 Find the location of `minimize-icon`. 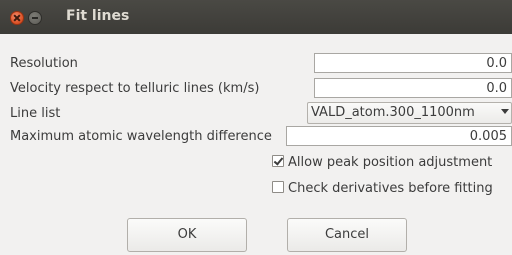

minimize-icon is located at coordinates (35, 18).